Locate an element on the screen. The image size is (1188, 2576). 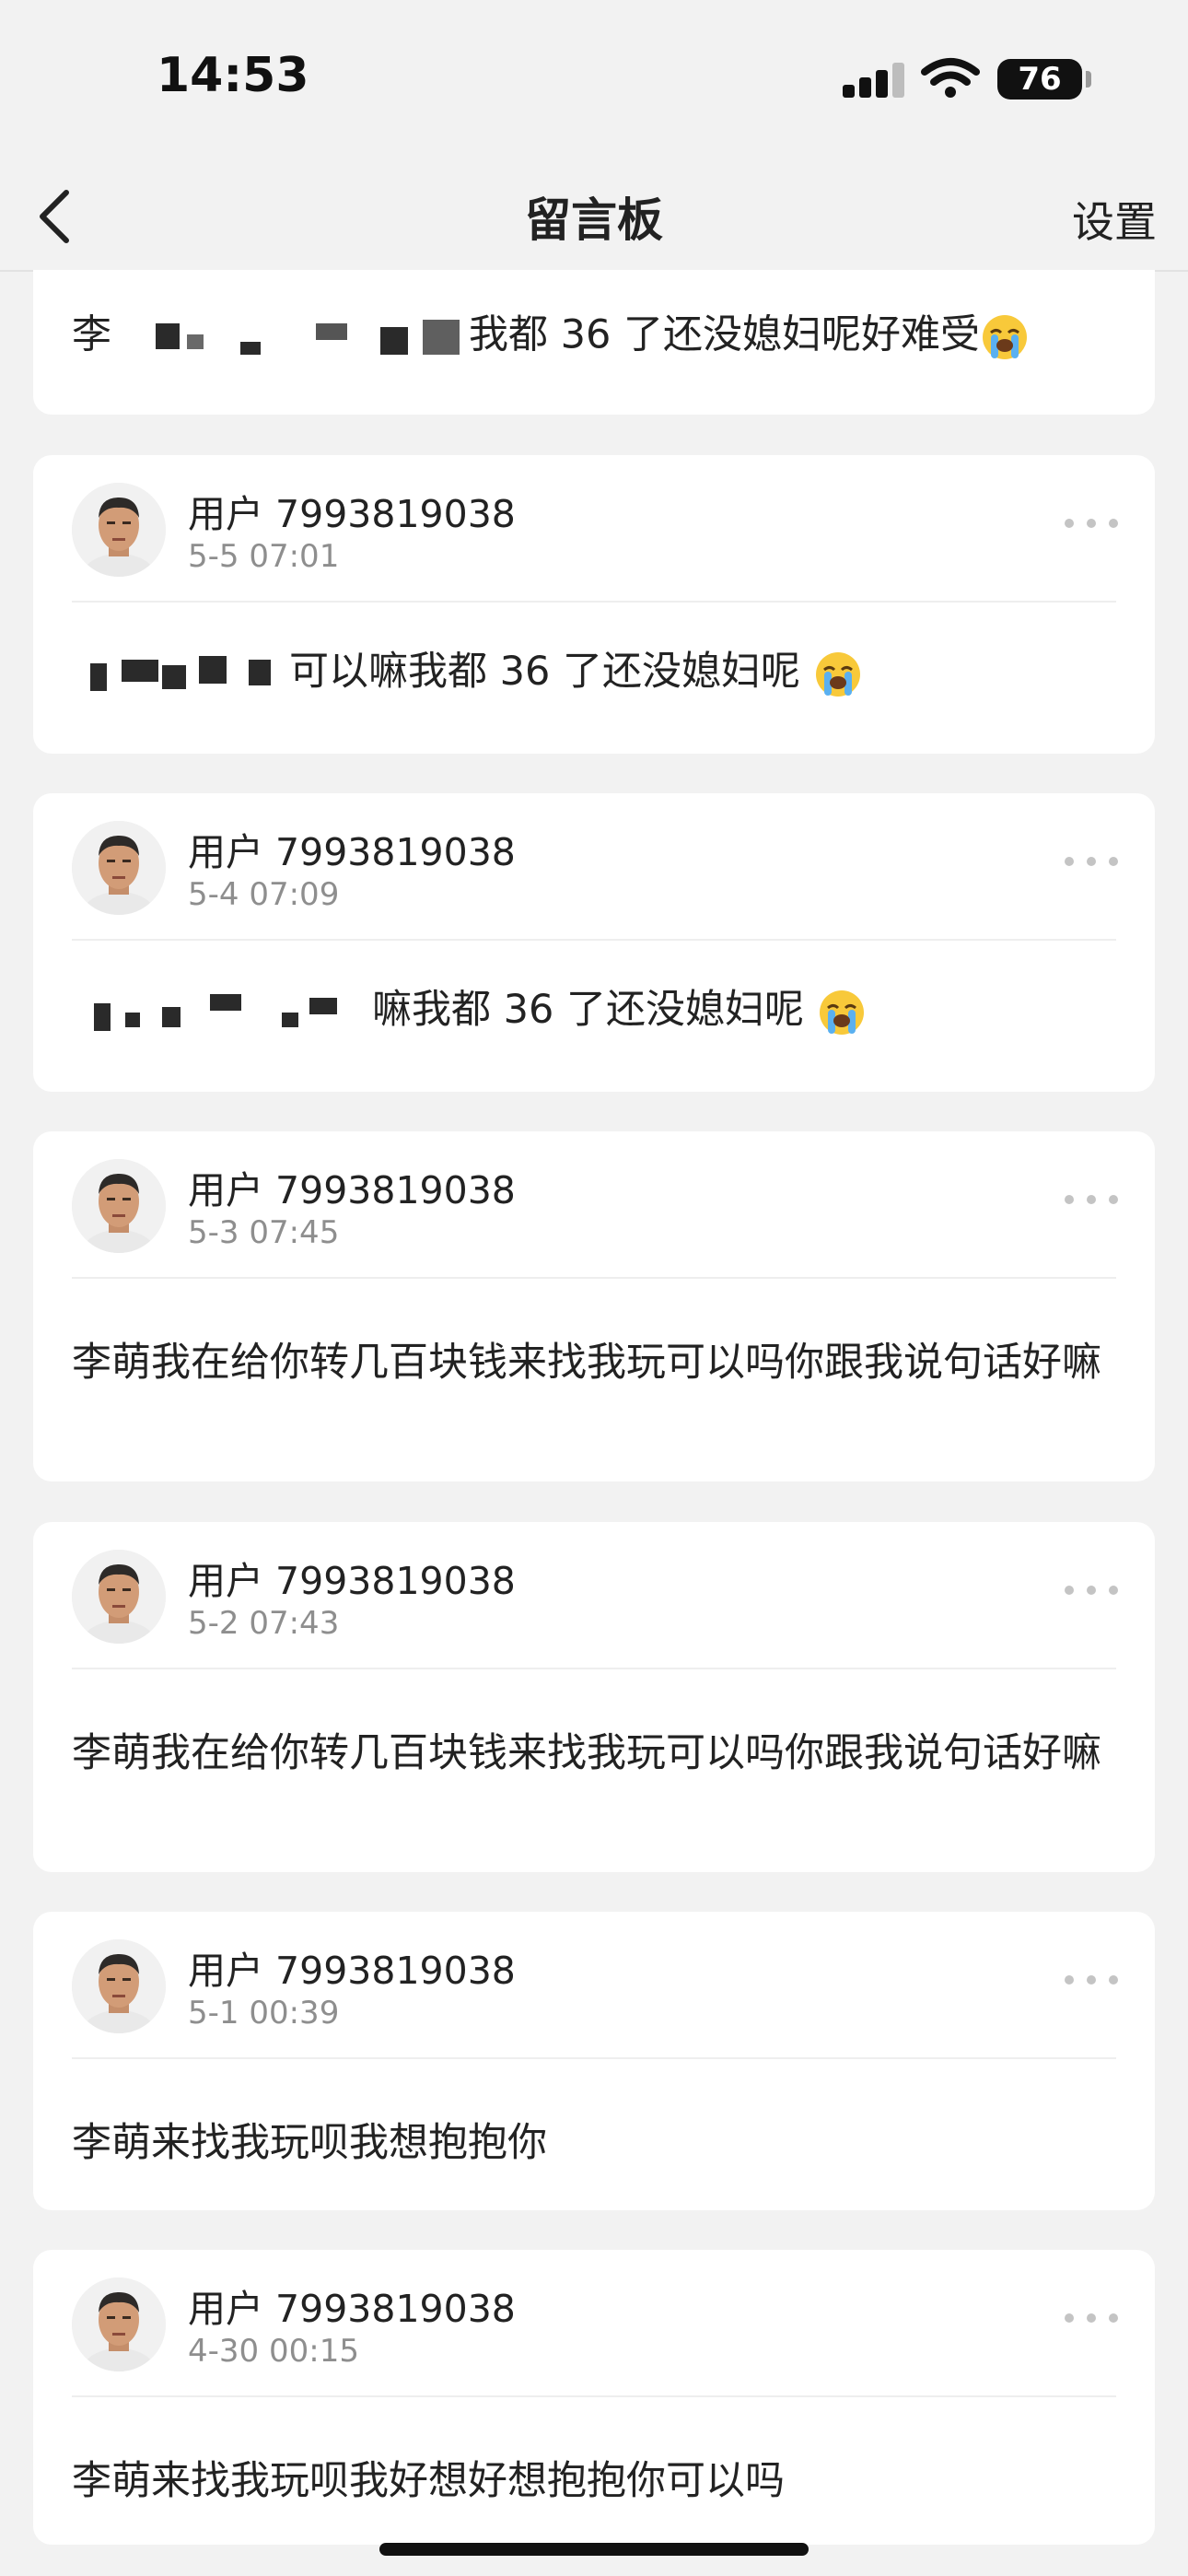
message-text-start: 李 is located at coordinates (91, 334).